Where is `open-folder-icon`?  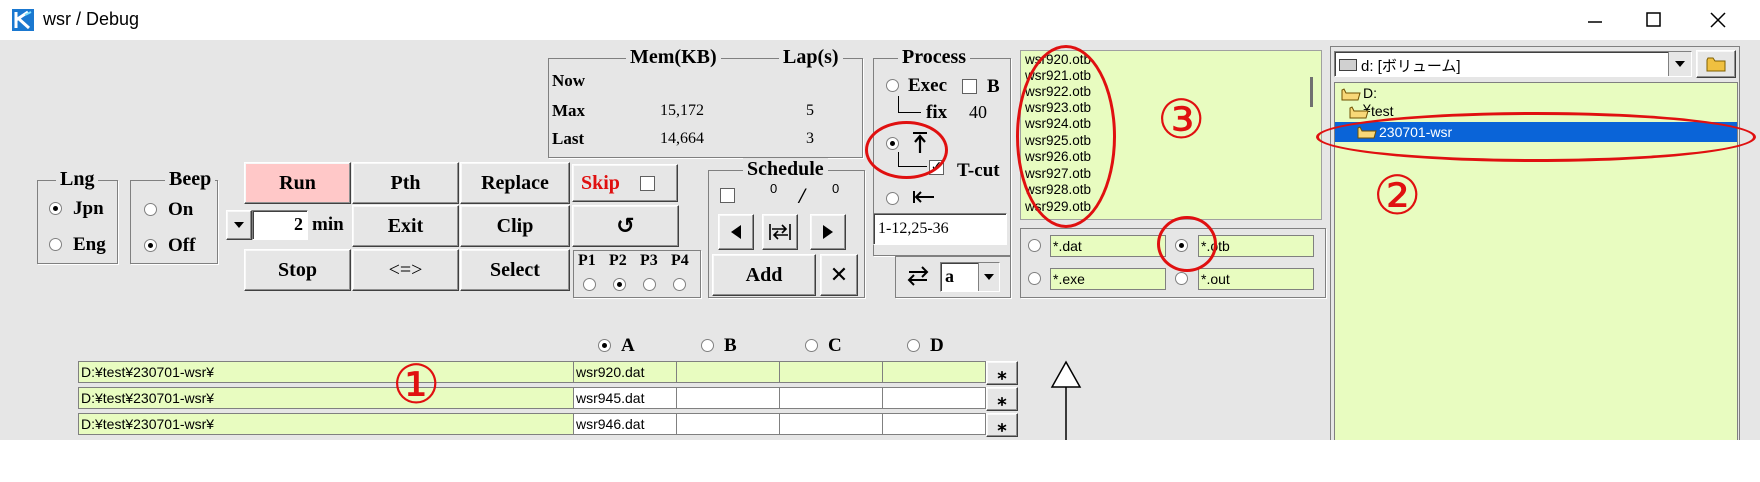
open-folder-icon is located at coordinates (1359, 112).